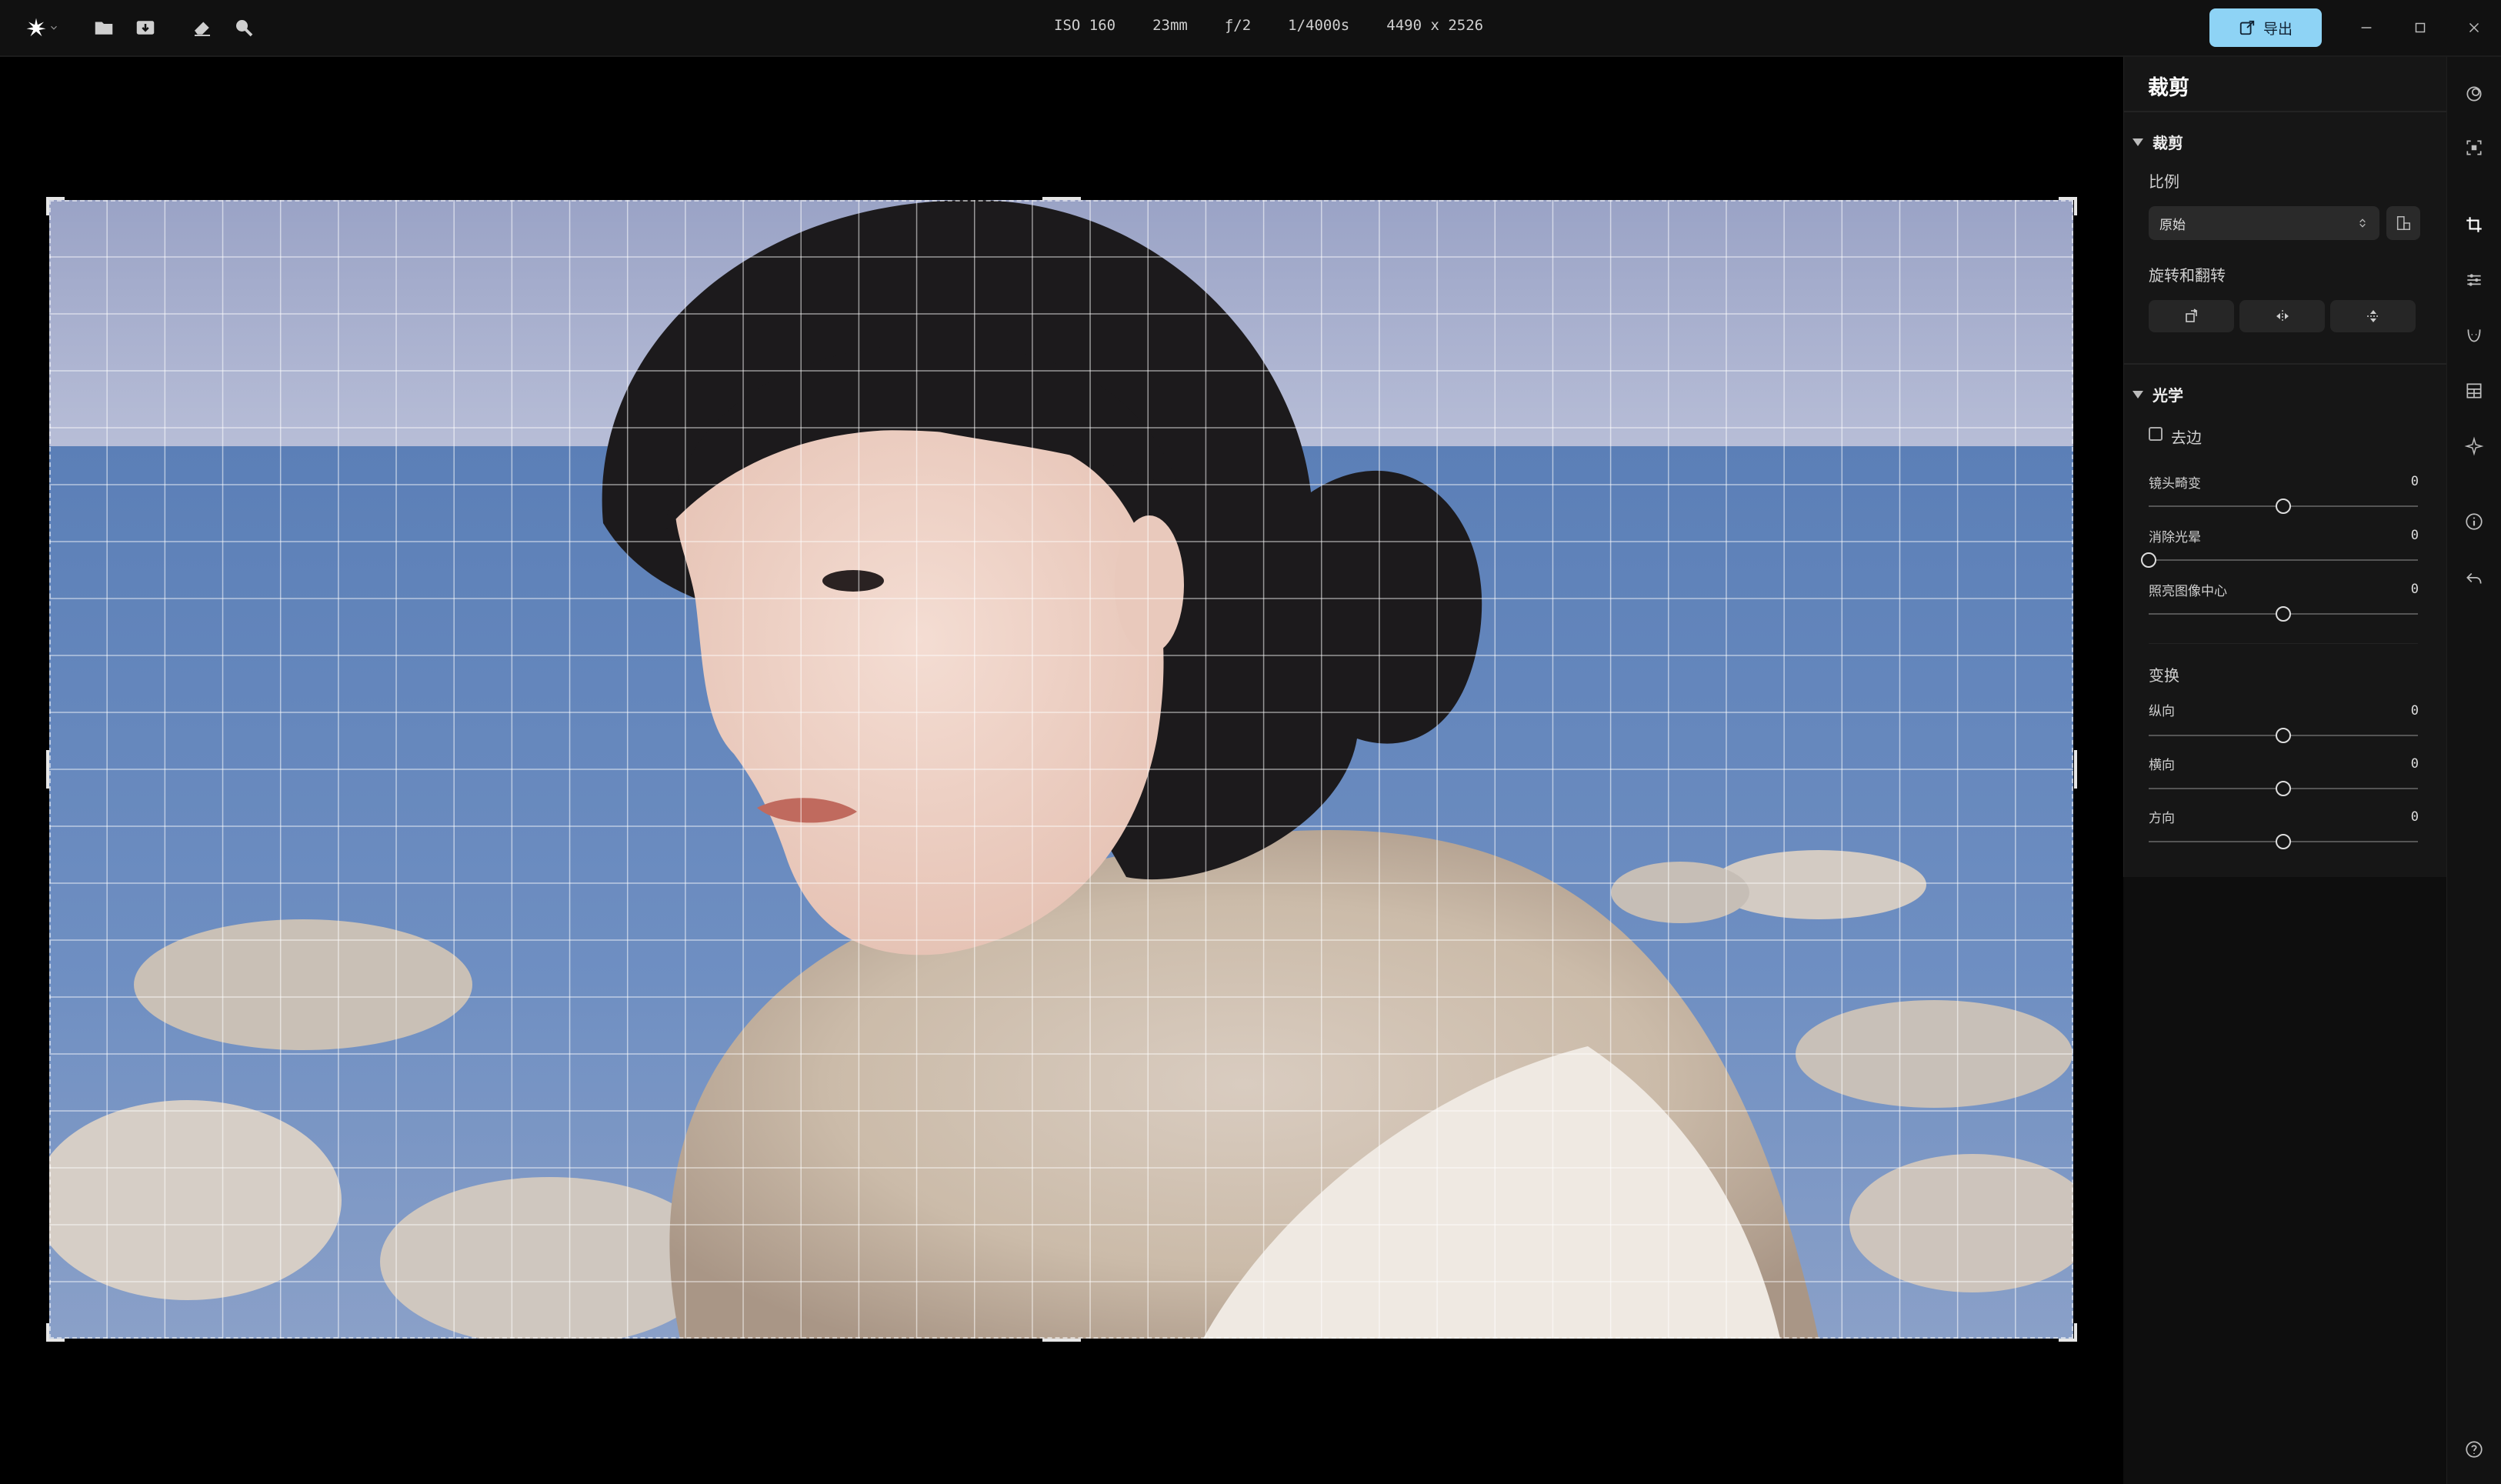  I want to click on flip-horizontal-button, so click(2282, 316).